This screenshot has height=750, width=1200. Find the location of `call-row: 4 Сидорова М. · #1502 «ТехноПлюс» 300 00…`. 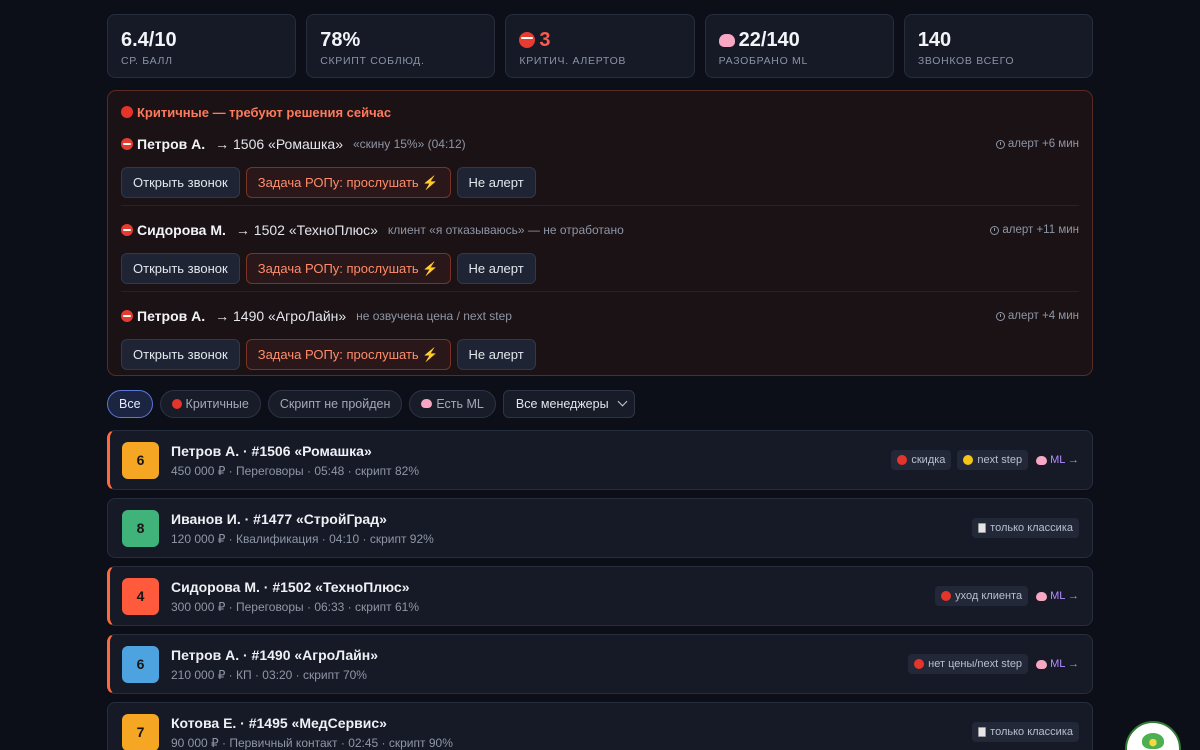

call-row: 4 Сидорова М. · #1502 «ТехноПлюс» 300 00… is located at coordinates (600, 596).